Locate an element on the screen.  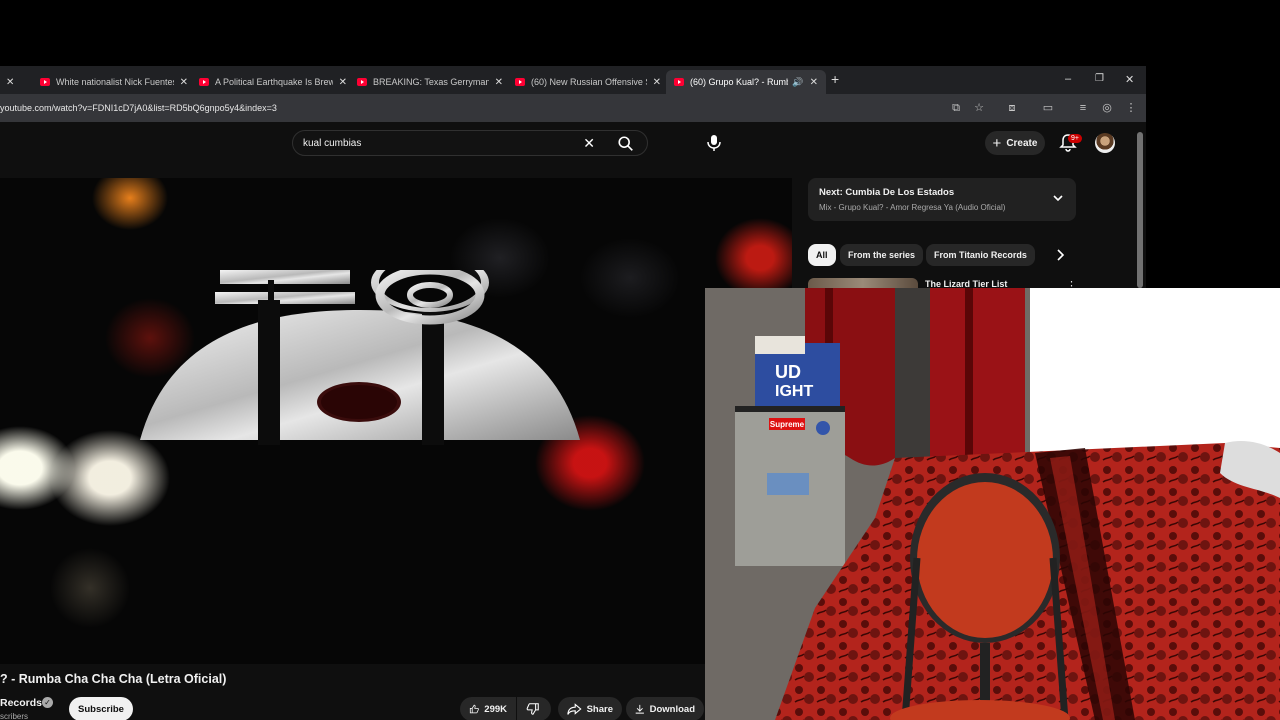
like-count: 299K is located at coordinates (495, 709).